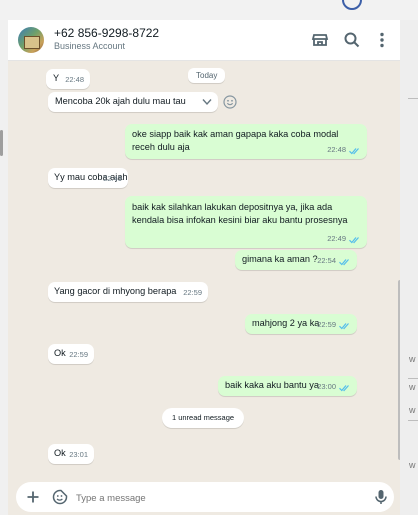  I want to click on message-in: Yy mau coba ajah 22:49, so click(88, 178).